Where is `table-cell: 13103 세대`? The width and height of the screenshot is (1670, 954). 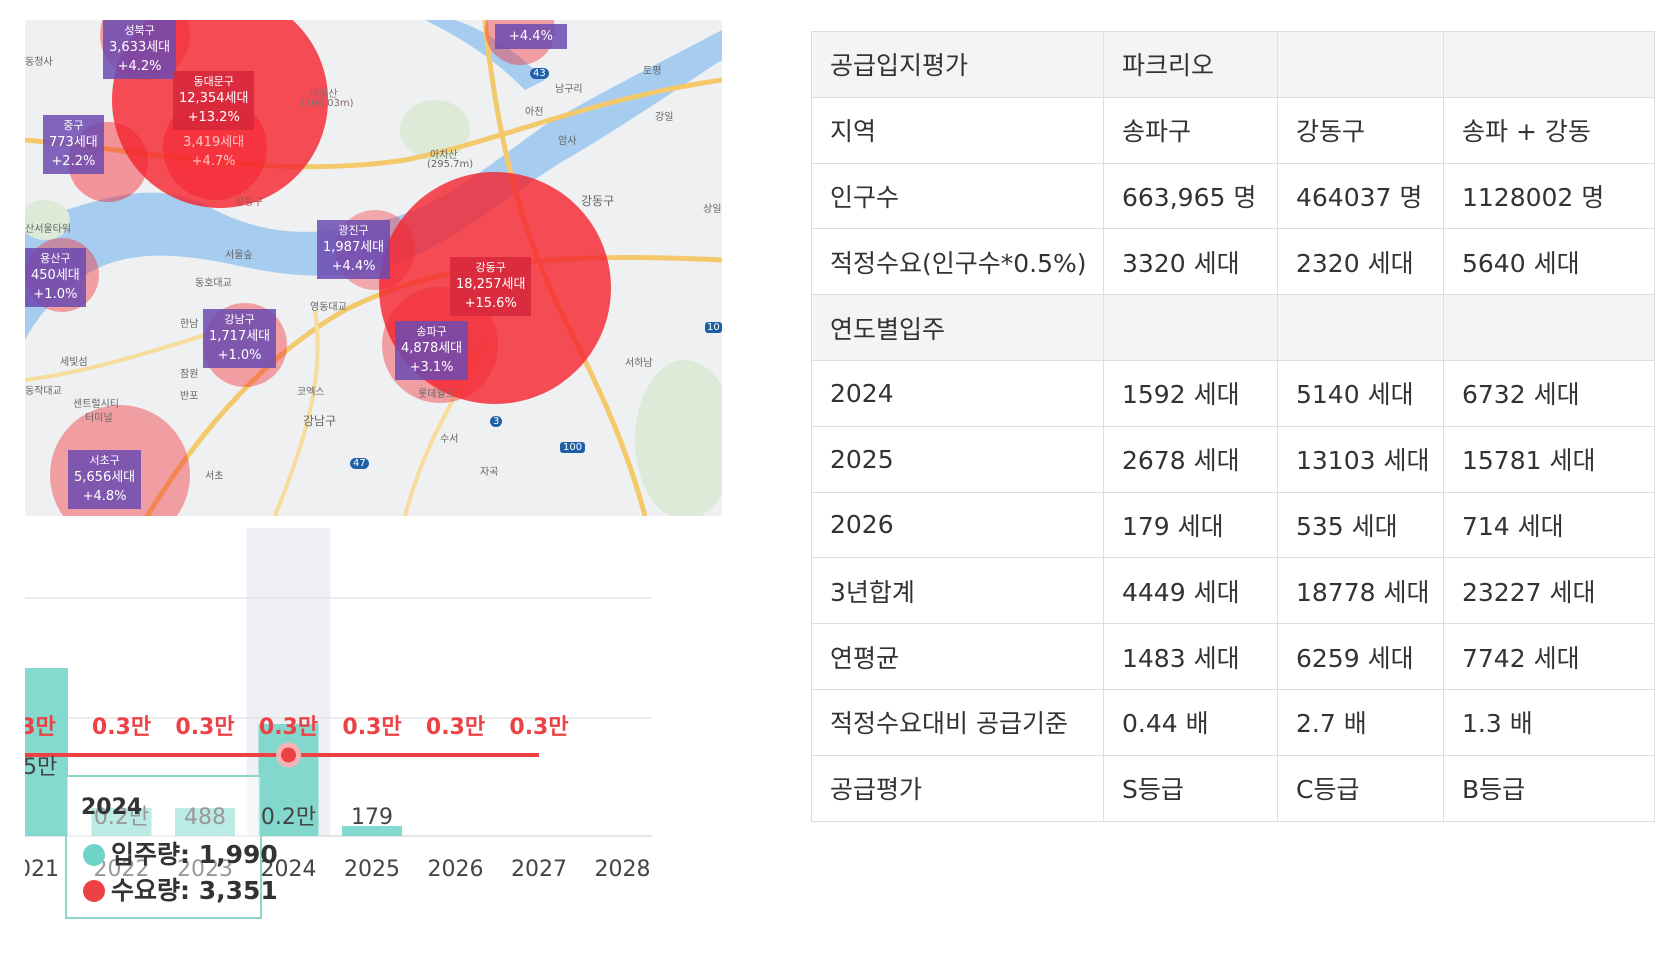
table-cell: 13103 세대 is located at coordinates (1360, 459).